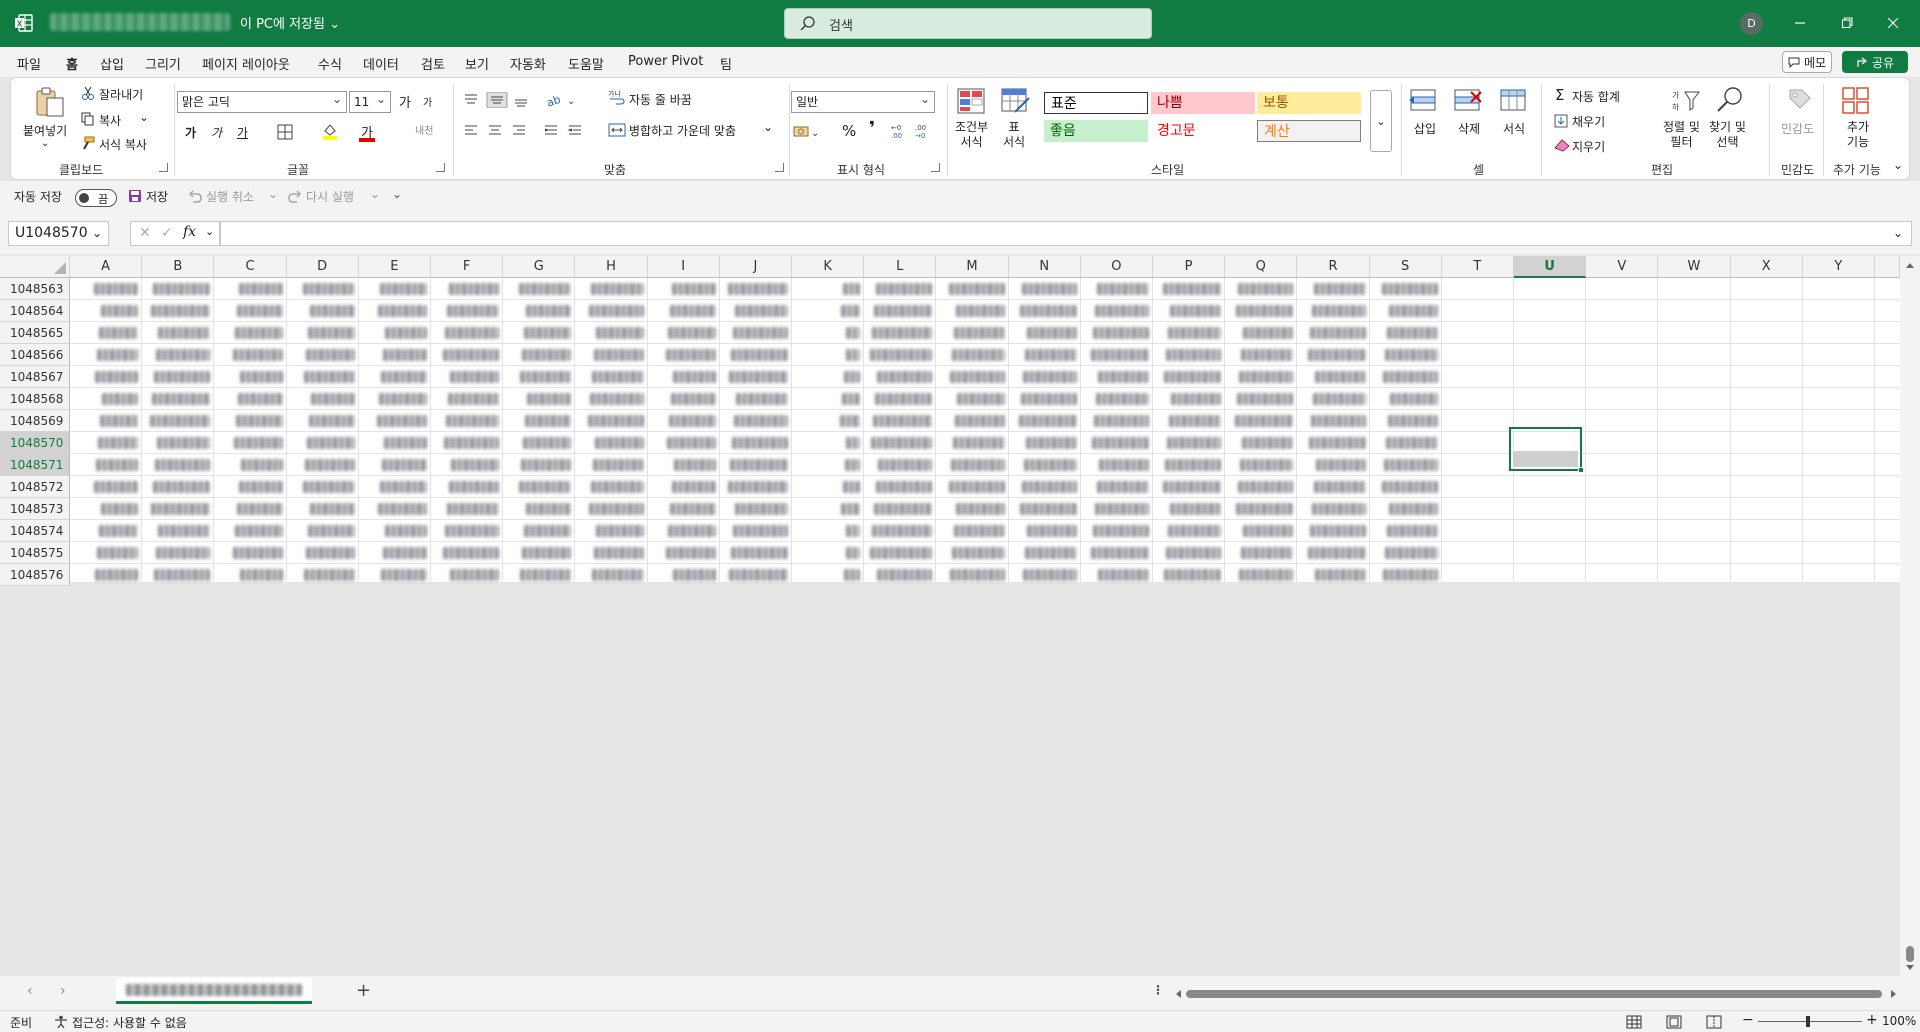 Image resolution: width=1920 pixels, height=1032 pixels. What do you see at coordinates (35, 509) in the screenshot?
I see `row-header: 1048573` at bounding box center [35, 509].